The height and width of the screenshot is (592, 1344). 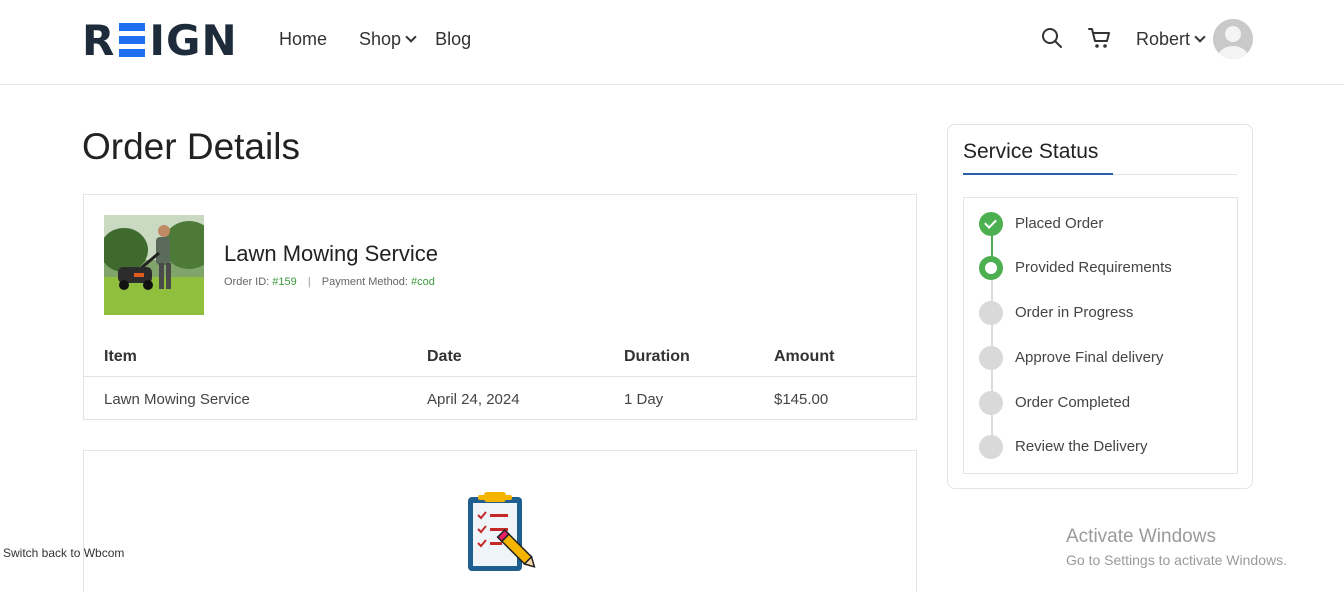 I want to click on order-id-label: Order ID:, so click(x=247, y=282).